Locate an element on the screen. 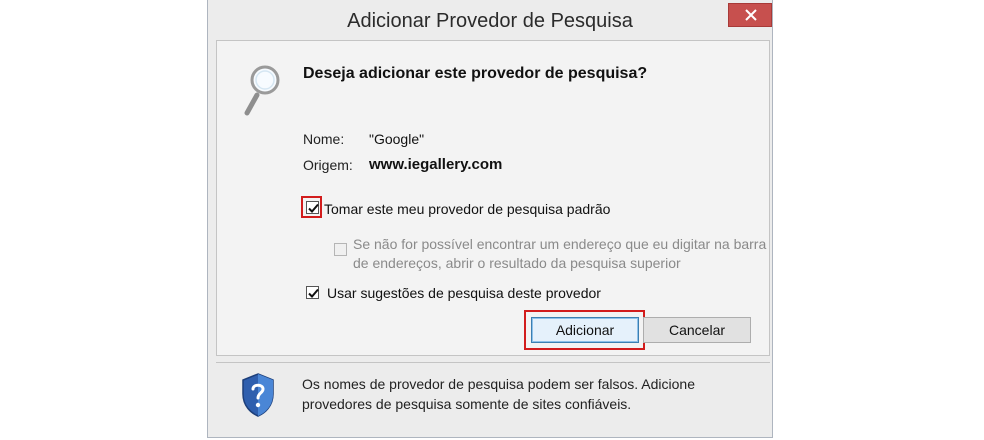 The image size is (984, 440). origin-value: www.iegallery.com is located at coordinates (436, 164).